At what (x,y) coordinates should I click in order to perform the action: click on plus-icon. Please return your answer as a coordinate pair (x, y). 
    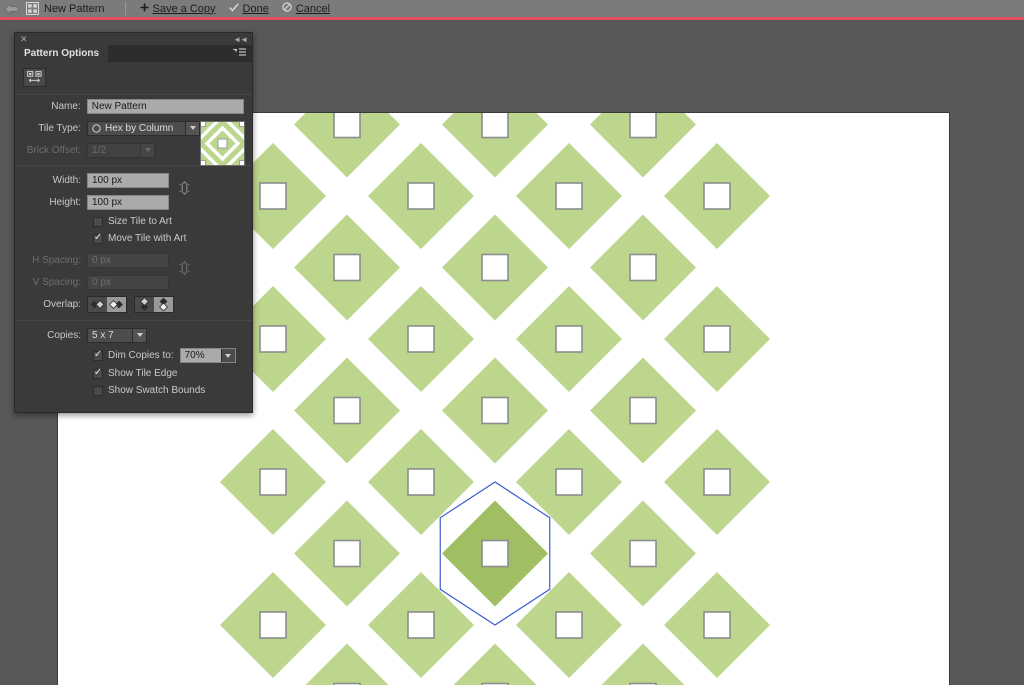
    Looking at the image, I should click on (144, 9).